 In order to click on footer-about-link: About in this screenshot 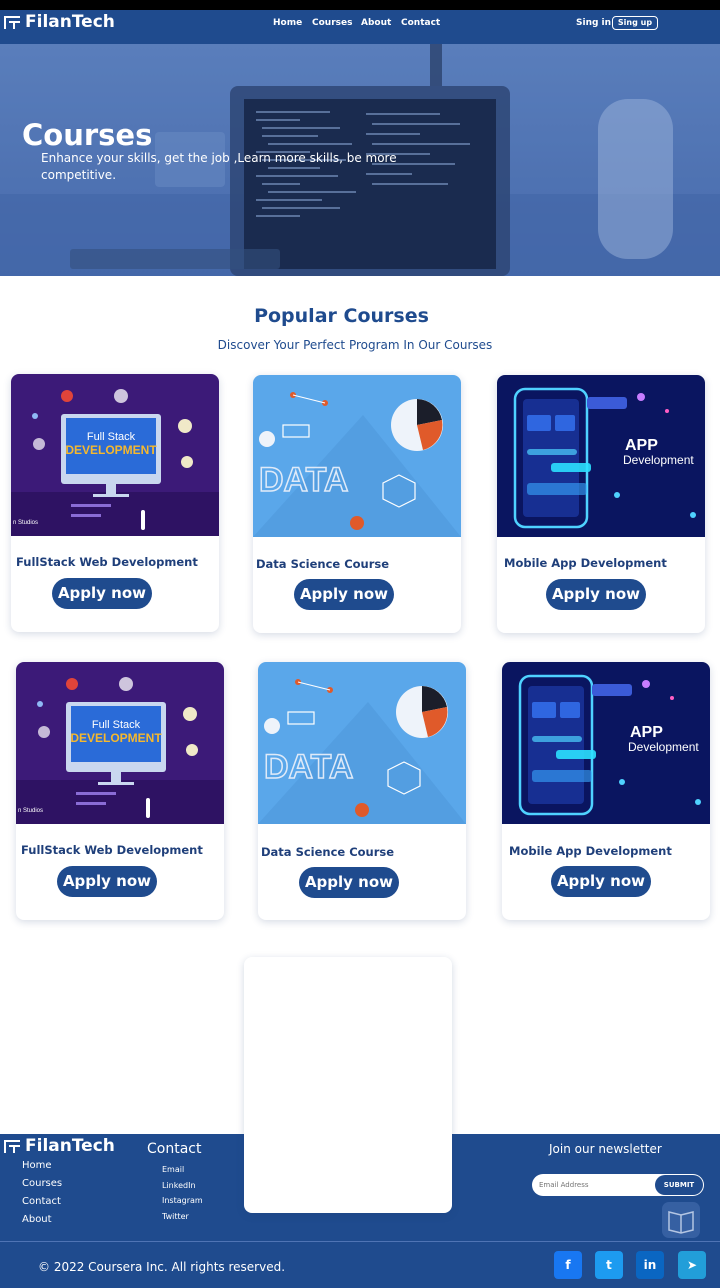, I will do `click(37, 1219)`.